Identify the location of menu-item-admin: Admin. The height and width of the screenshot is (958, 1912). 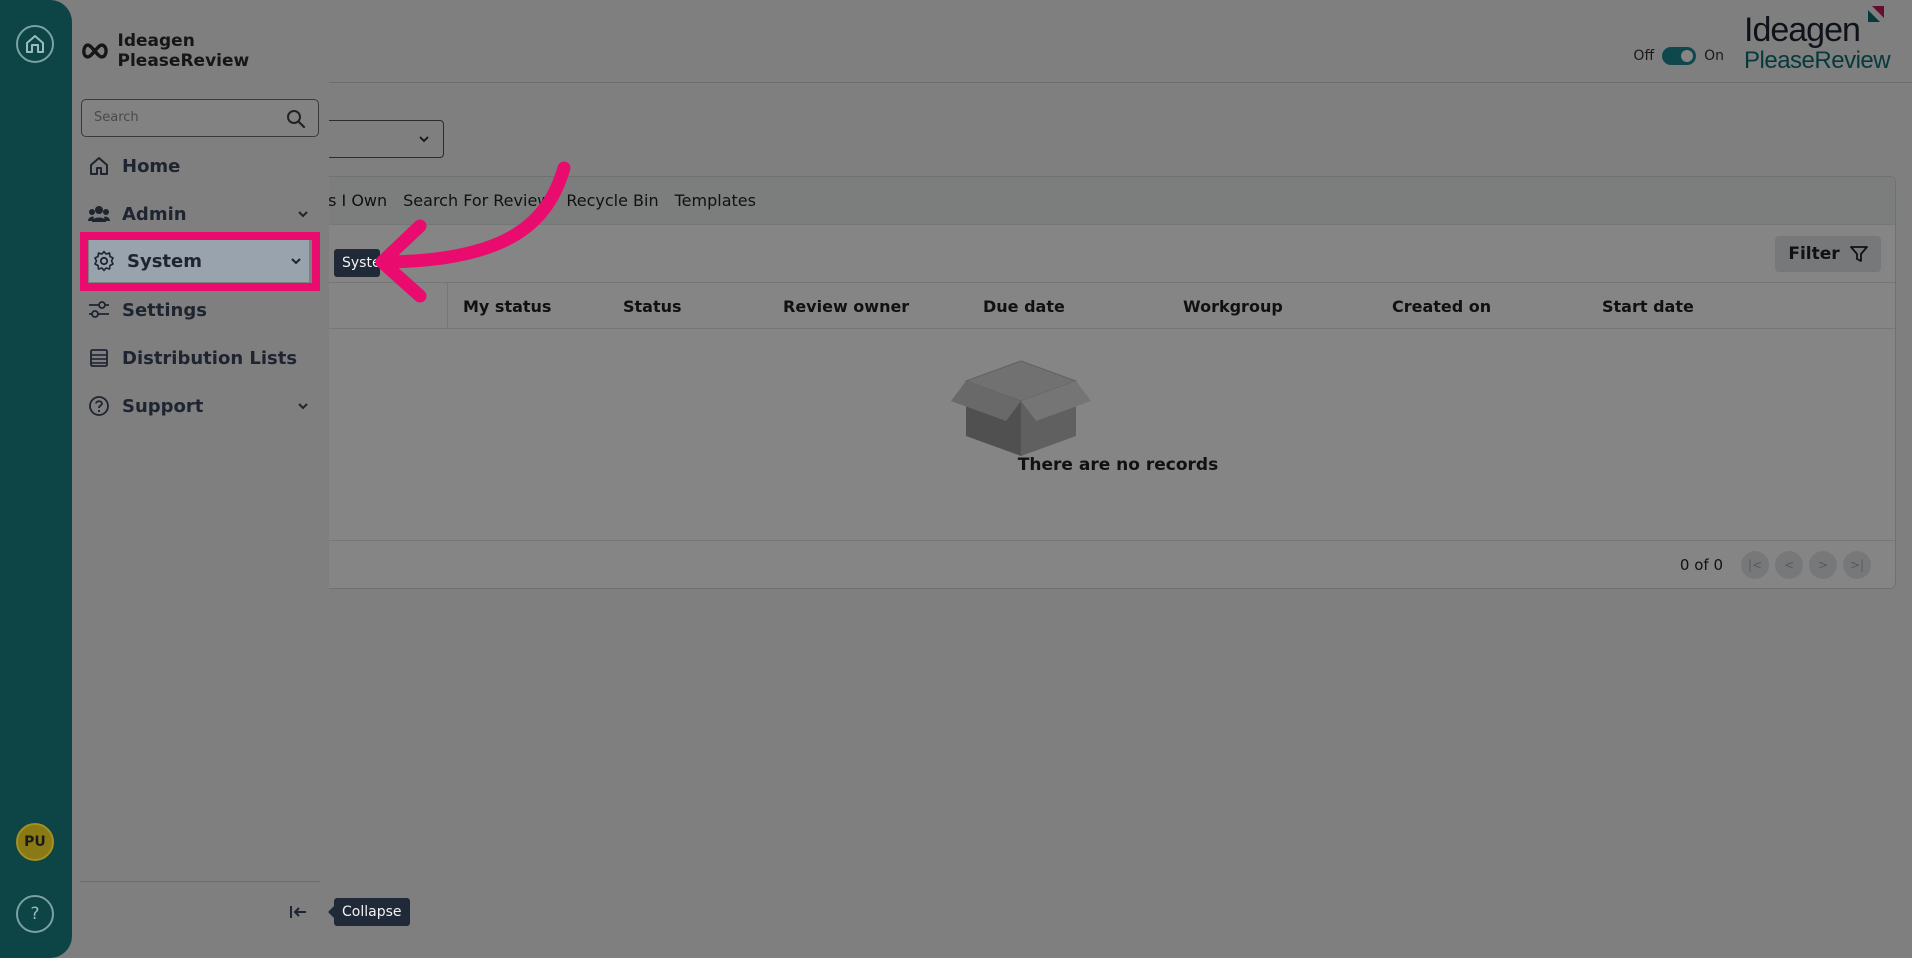
(199, 214).